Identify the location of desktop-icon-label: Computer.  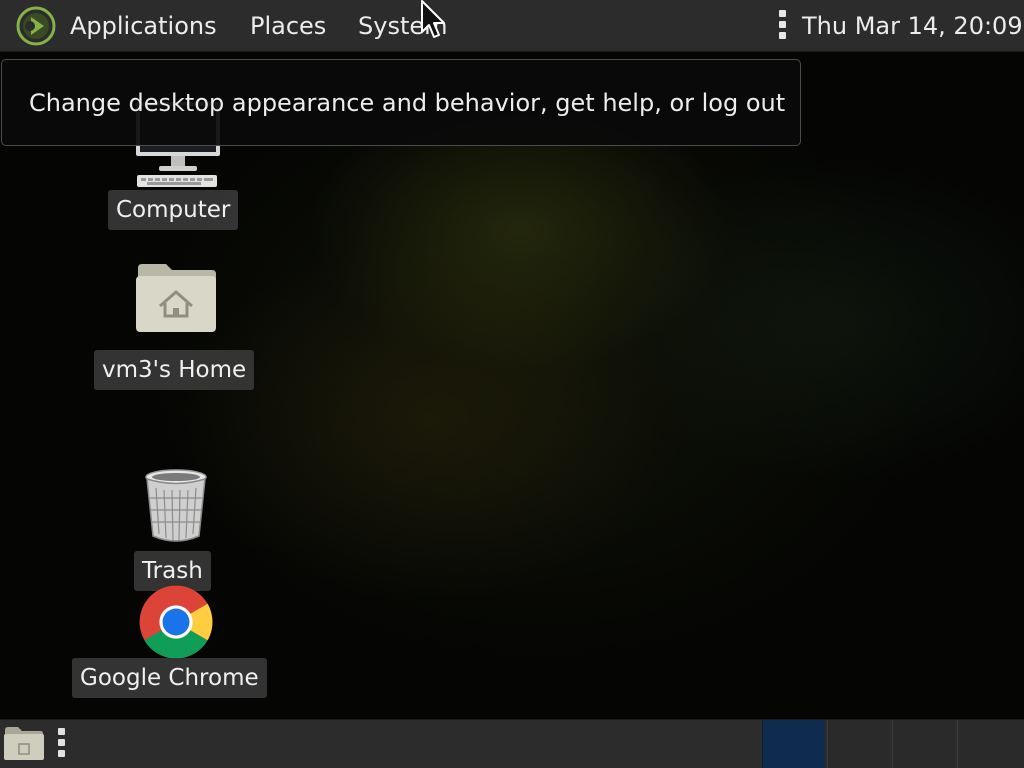
(173, 210).